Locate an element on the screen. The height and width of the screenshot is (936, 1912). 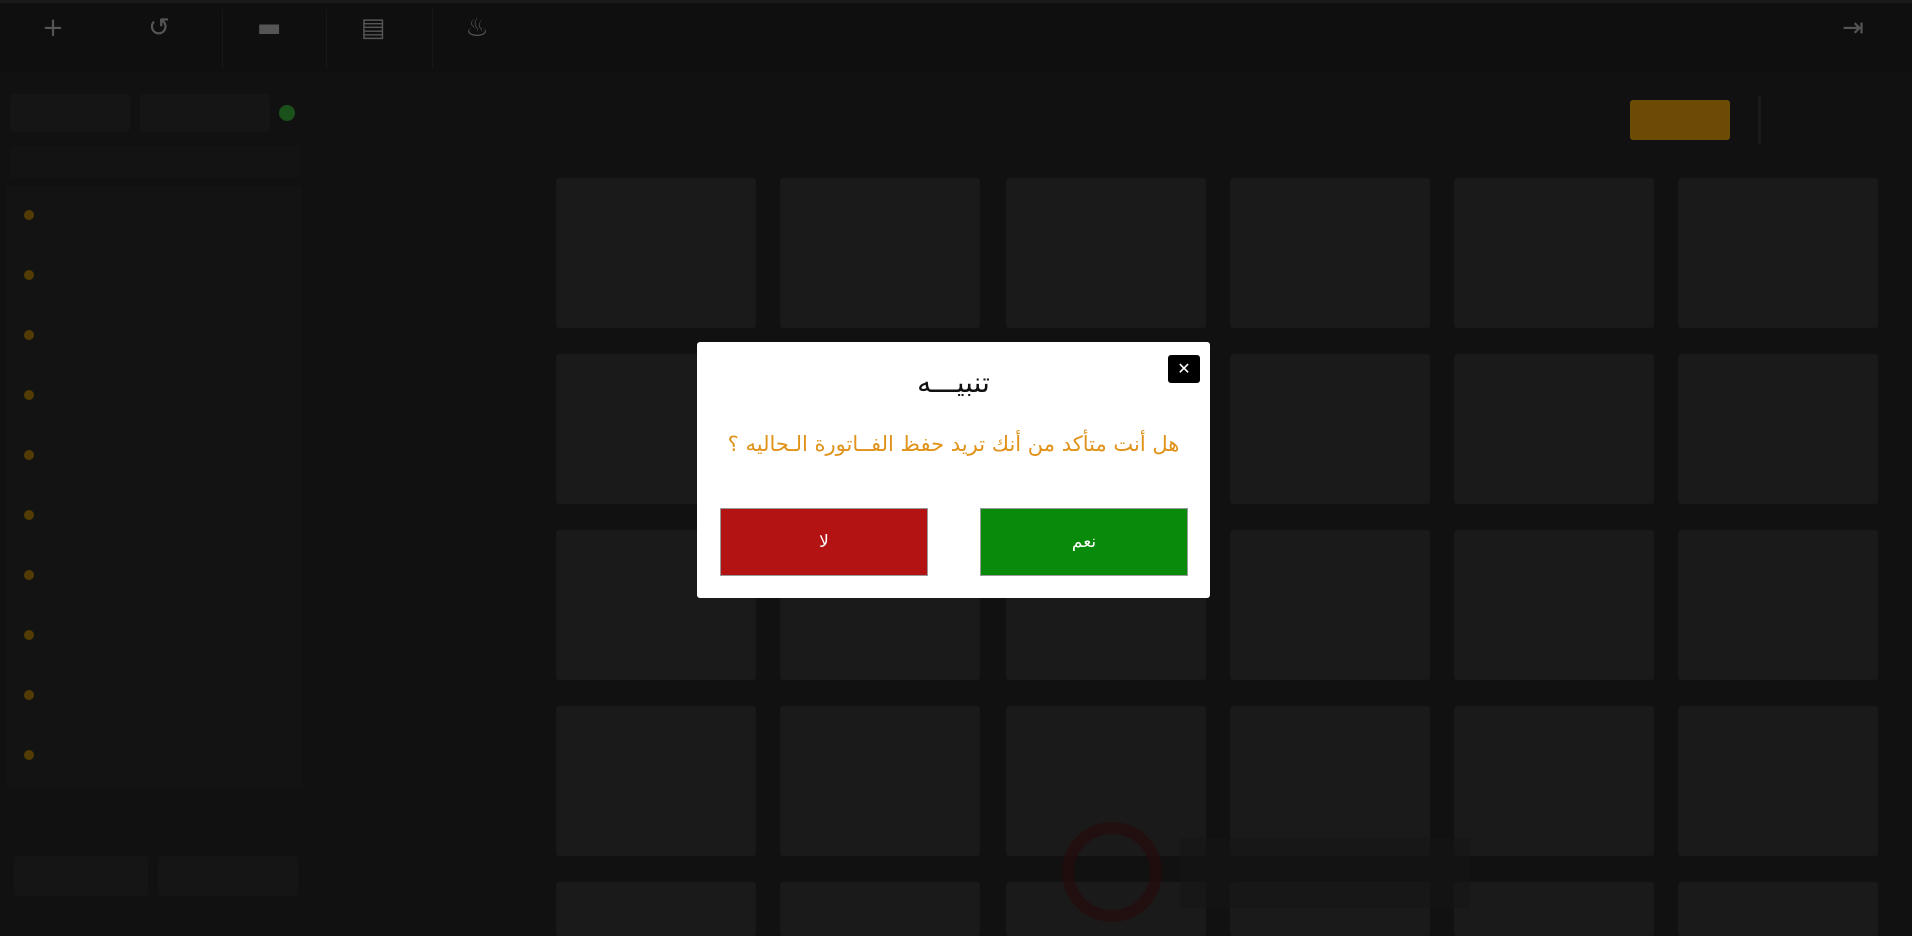
no-button: لا is located at coordinates (824, 542).